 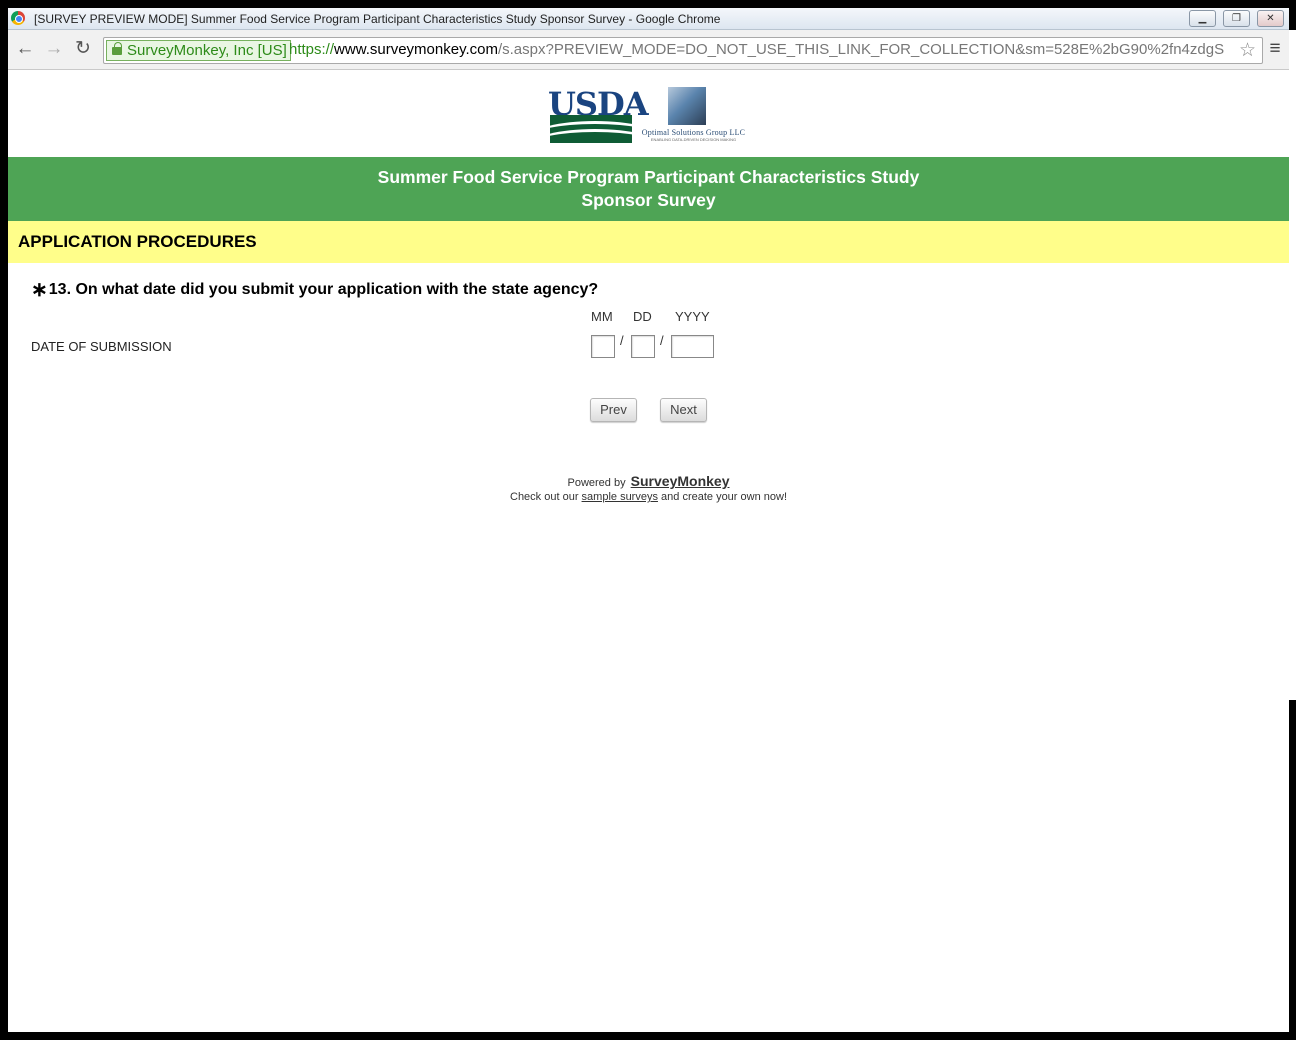 What do you see at coordinates (692, 316) in the screenshot?
I see `year-label: YYYY` at bounding box center [692, 316].